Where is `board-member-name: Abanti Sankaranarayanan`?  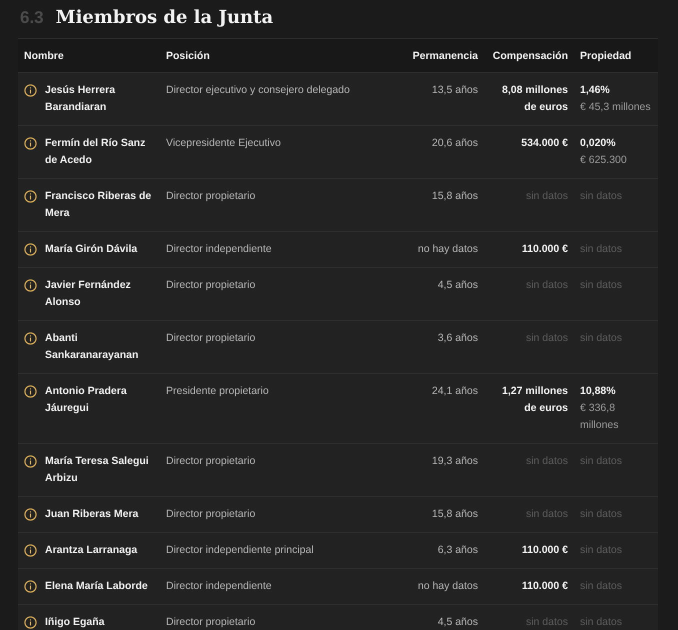
board-member-name: Abanti Sankaranarayanan is located at coordinates (92, 347).